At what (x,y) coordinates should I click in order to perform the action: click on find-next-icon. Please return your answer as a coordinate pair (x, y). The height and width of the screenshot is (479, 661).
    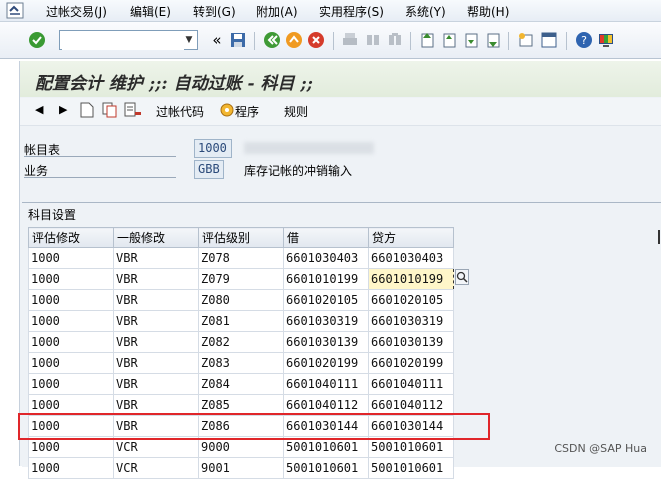
    Looking at the image, I should click on (395, 40).